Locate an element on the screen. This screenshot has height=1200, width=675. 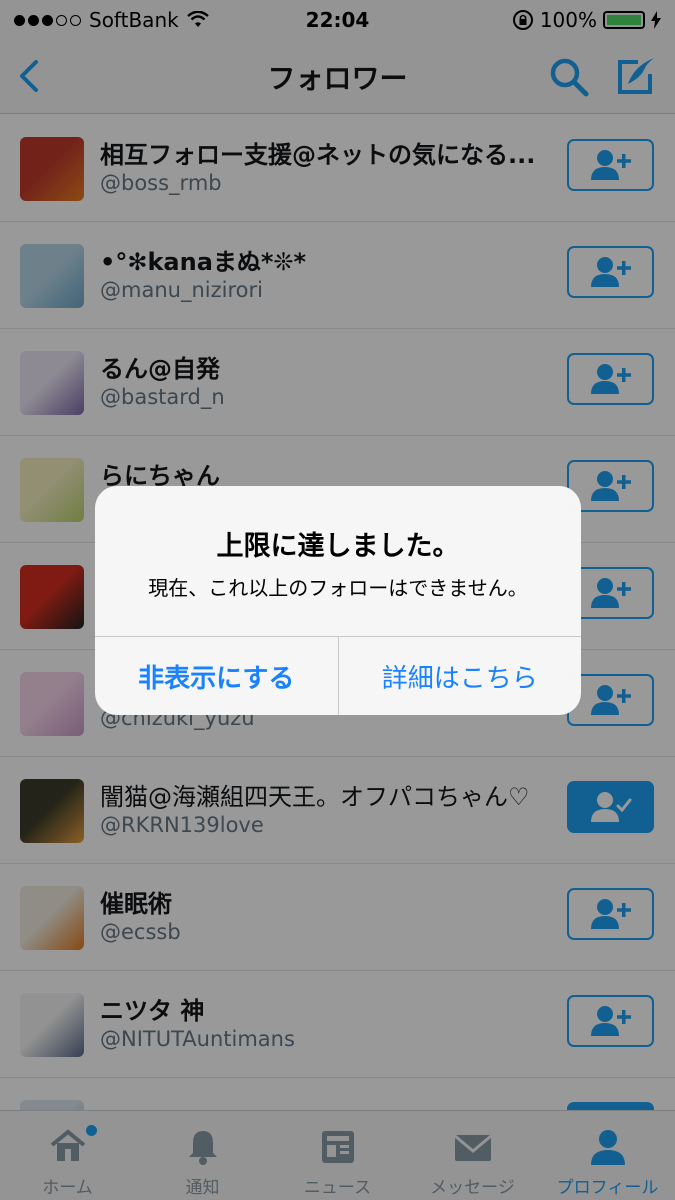
alert-title: 上限に達しました。 is located at coordinates (338, 546).